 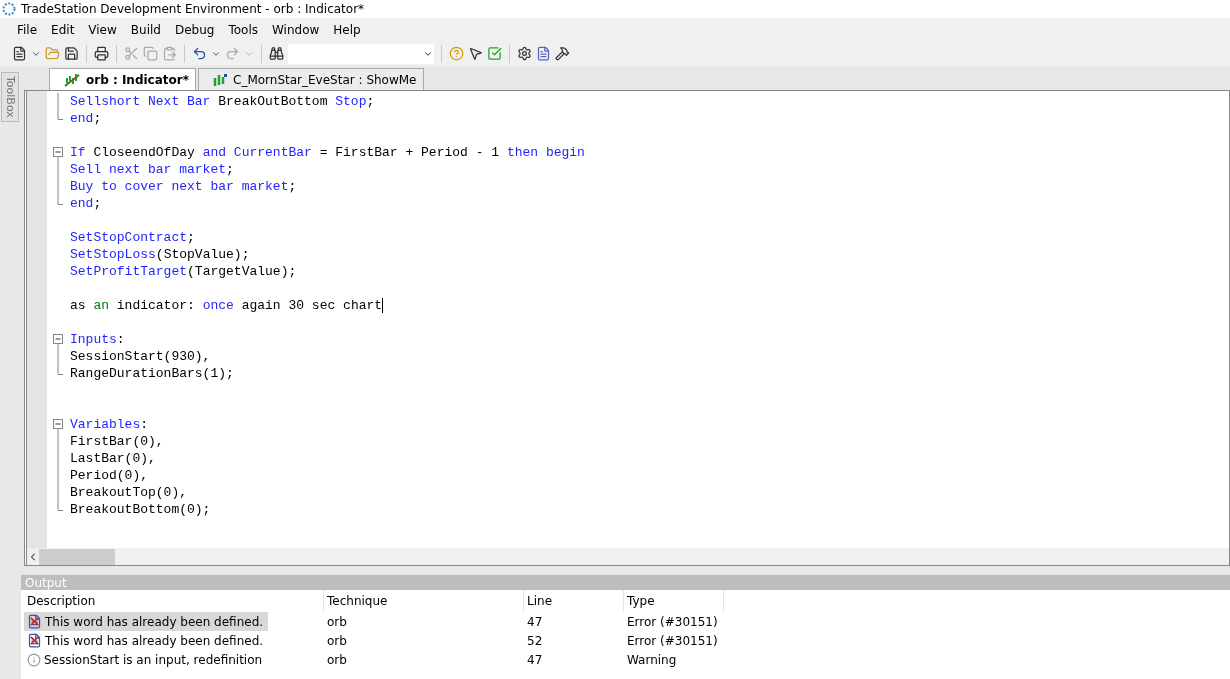 I want to click on binoculars-icon, so click(x=276, y=53).